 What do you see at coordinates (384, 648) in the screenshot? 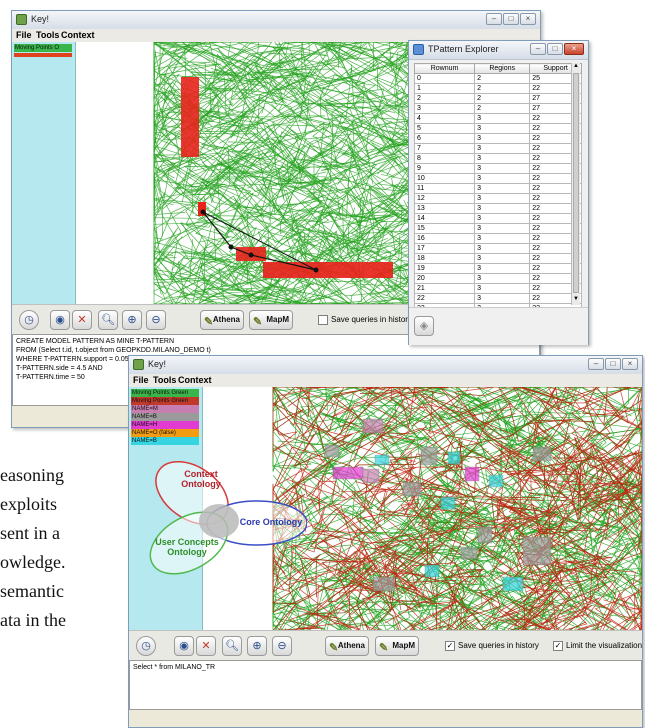
I see `mapm-icon: ✎` at bounding box center [384, 648].